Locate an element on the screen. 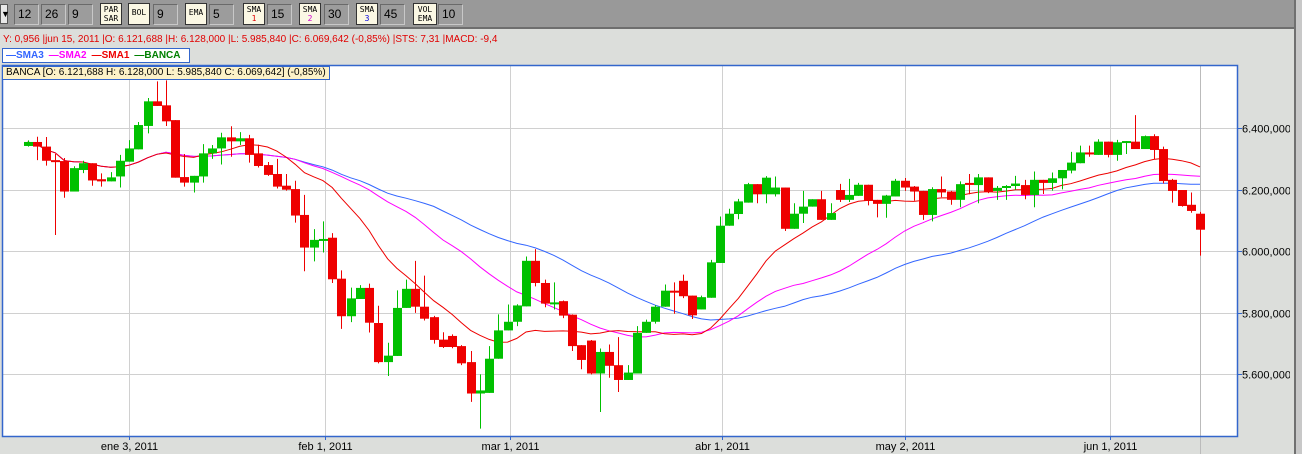 The image size is (1302, 454). y-tick-label: 5.600,000 is located at coordinates (1266, 376).